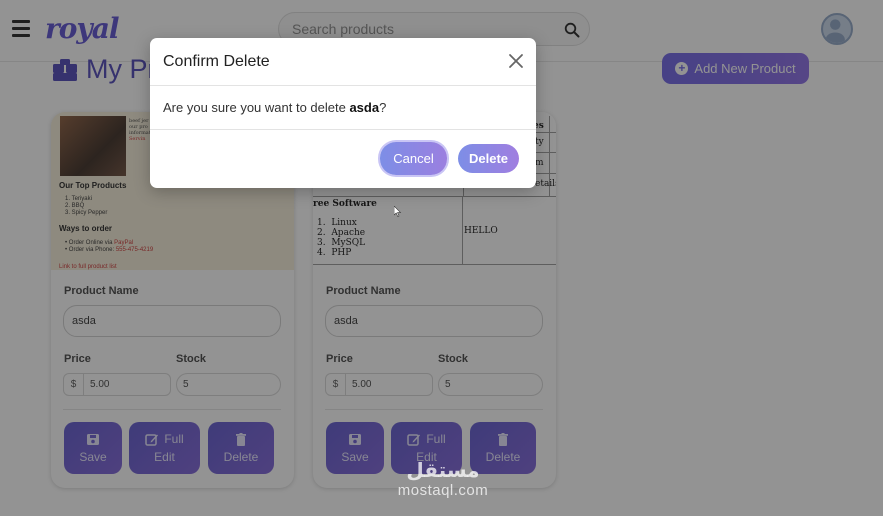 This screenshot has height=516, width=883. Describe the element at coordinates (413, 158) in the screenshot. I see `cancel-button: Cancel` at that location.